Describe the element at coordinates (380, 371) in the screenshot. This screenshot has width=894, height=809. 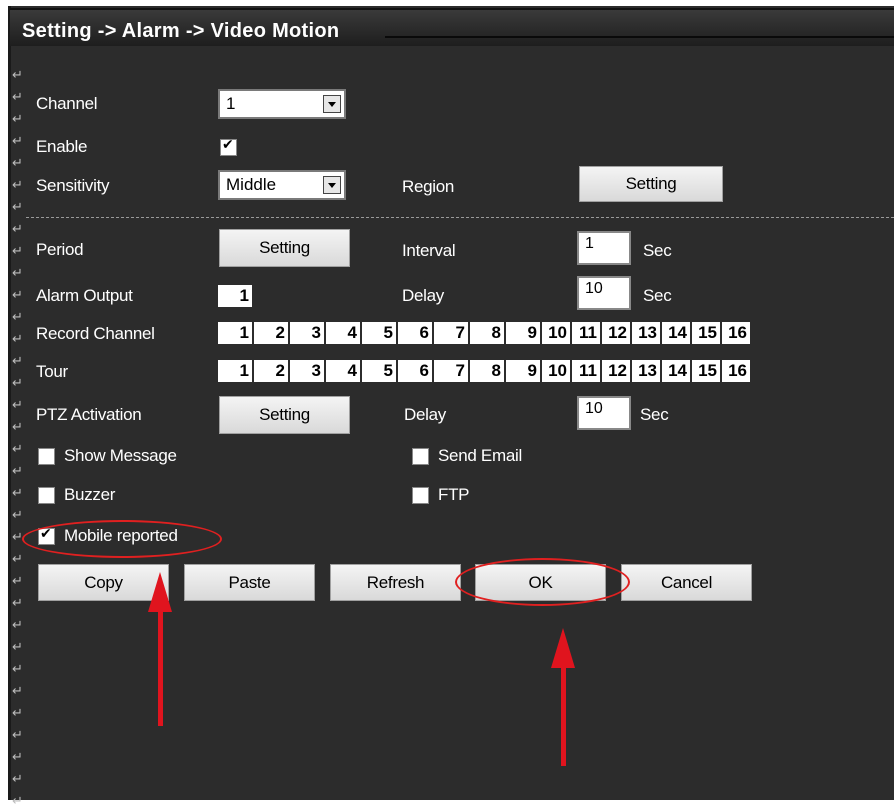
I see `tour-channel-5: 5` at that location.